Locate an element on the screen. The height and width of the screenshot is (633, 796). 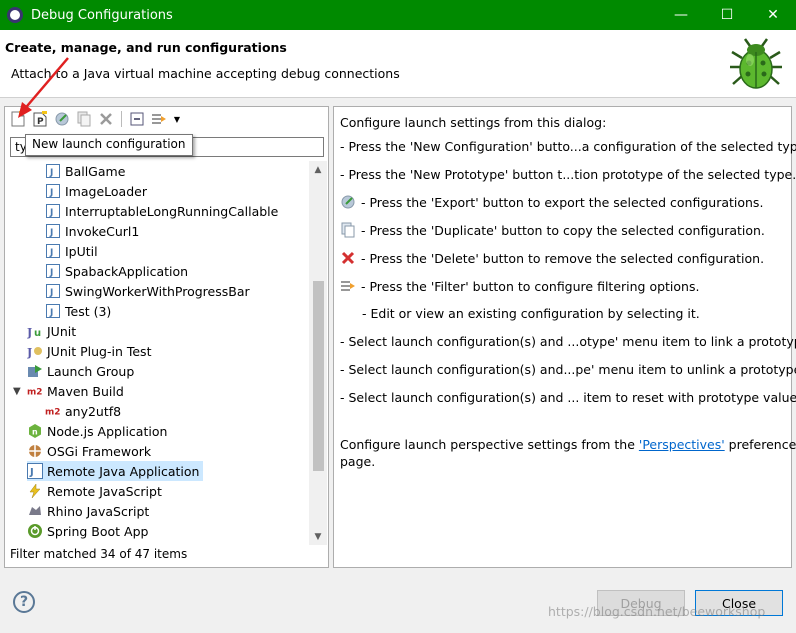
tree-item: n Node.js Application is located at coordinates (97, 431).